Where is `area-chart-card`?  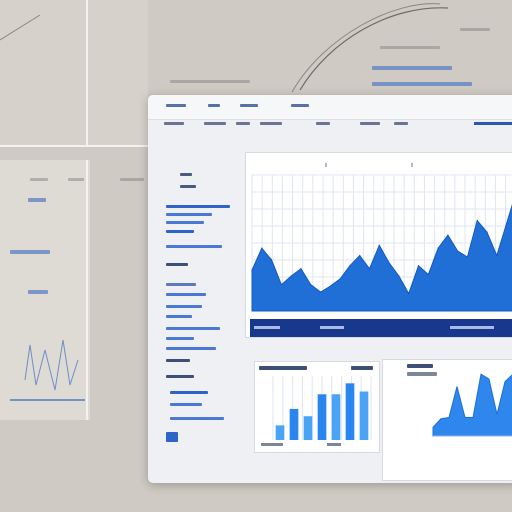 area-chart-card is located at coordinates (447, 420).